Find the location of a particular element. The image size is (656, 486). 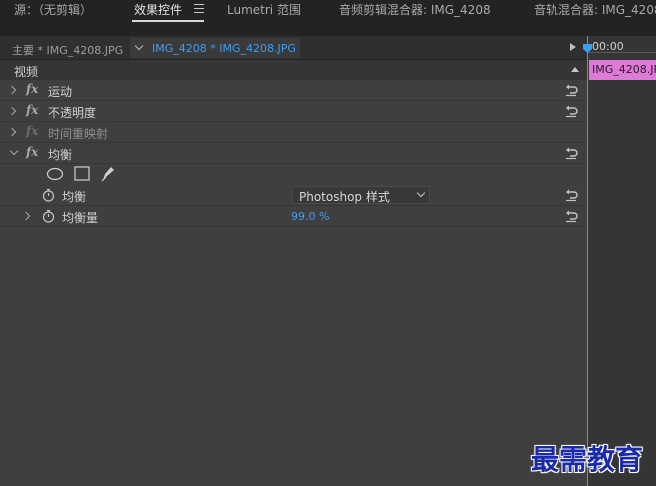

mask-tools-row is located at coordinates (294, 175).